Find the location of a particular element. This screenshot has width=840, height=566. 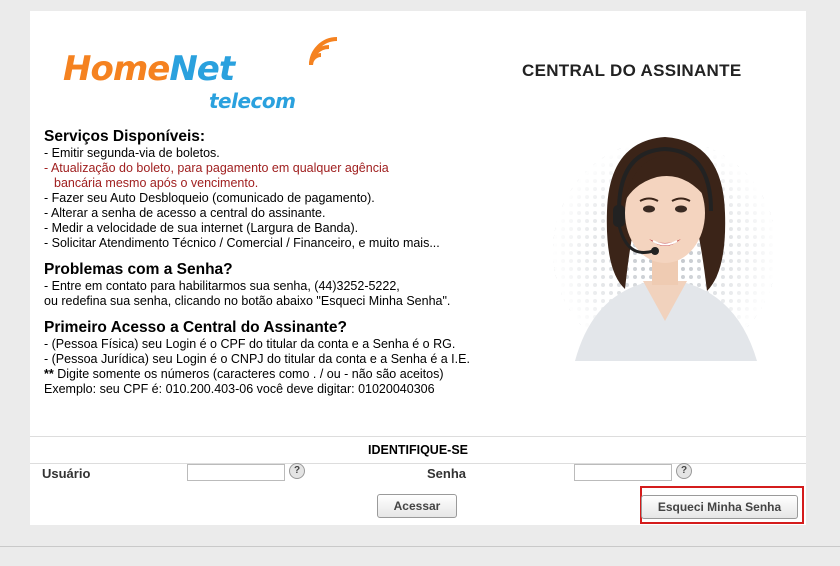

forgot-password-button: Esqueci Minha Senha is located at coordinates (719, 507).